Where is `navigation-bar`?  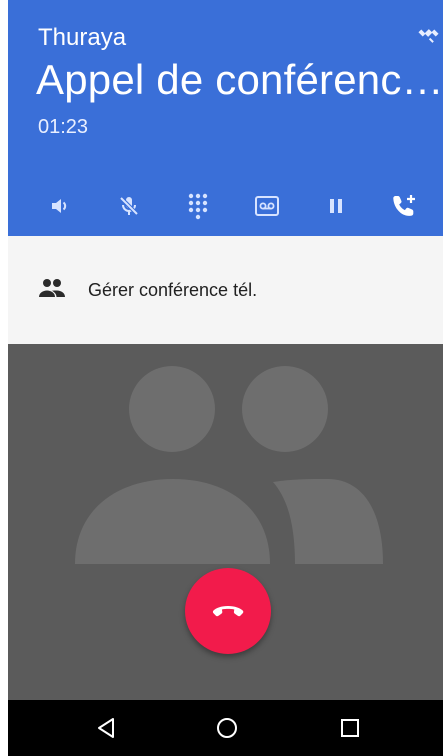
navigation-bar is located at coordinates (225, 728).